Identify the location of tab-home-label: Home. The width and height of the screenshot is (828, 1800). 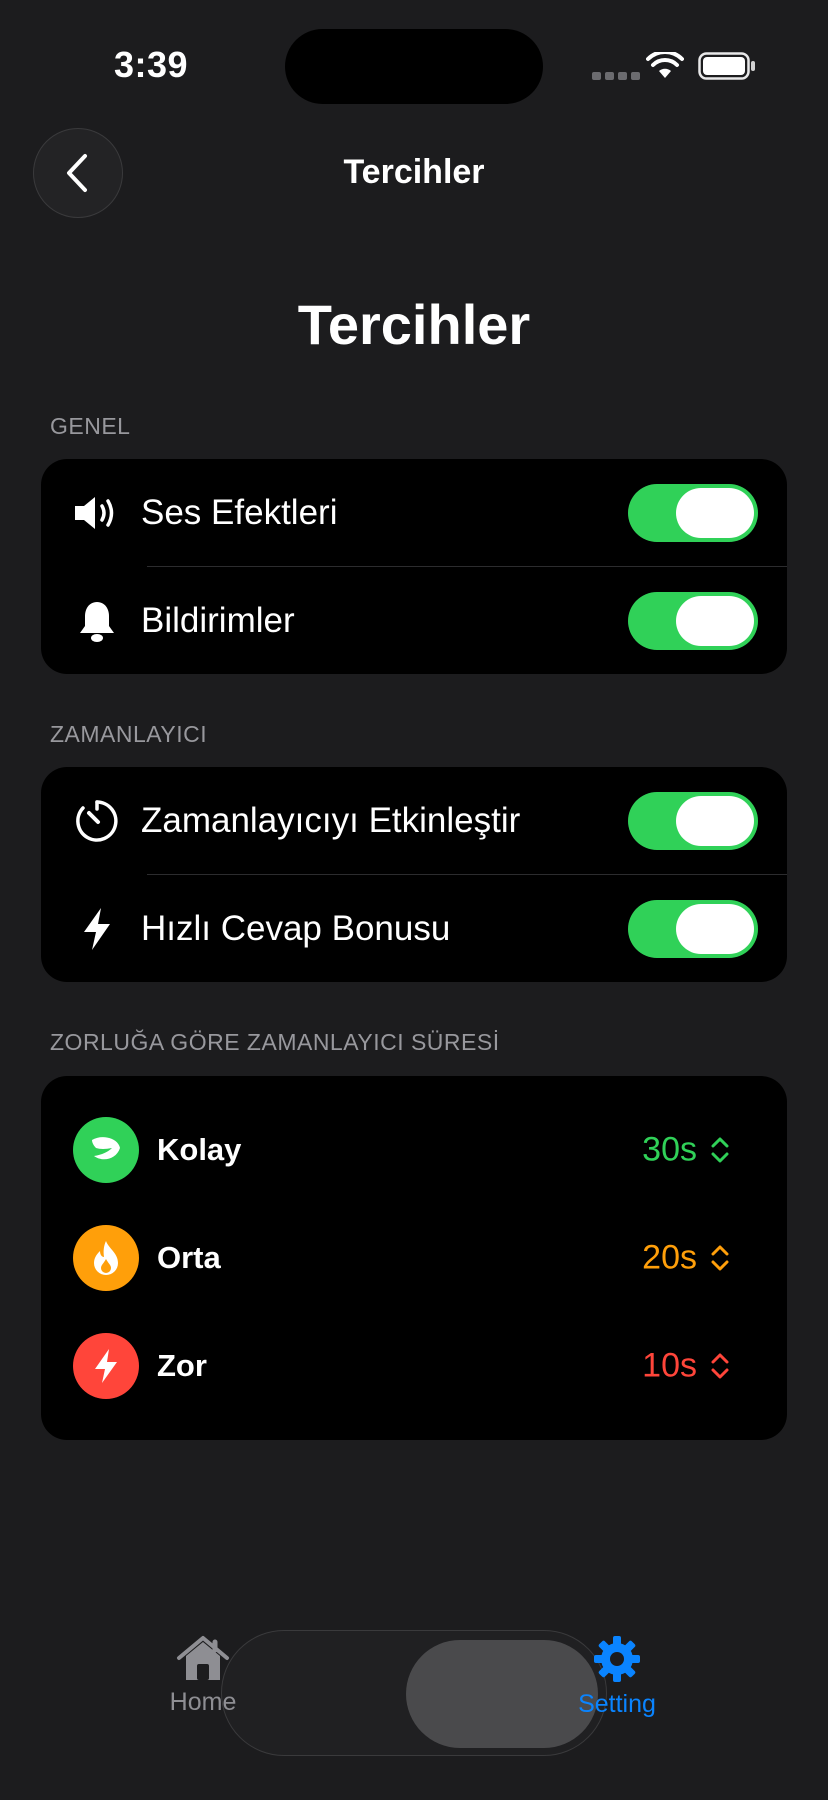
(203, 1702).